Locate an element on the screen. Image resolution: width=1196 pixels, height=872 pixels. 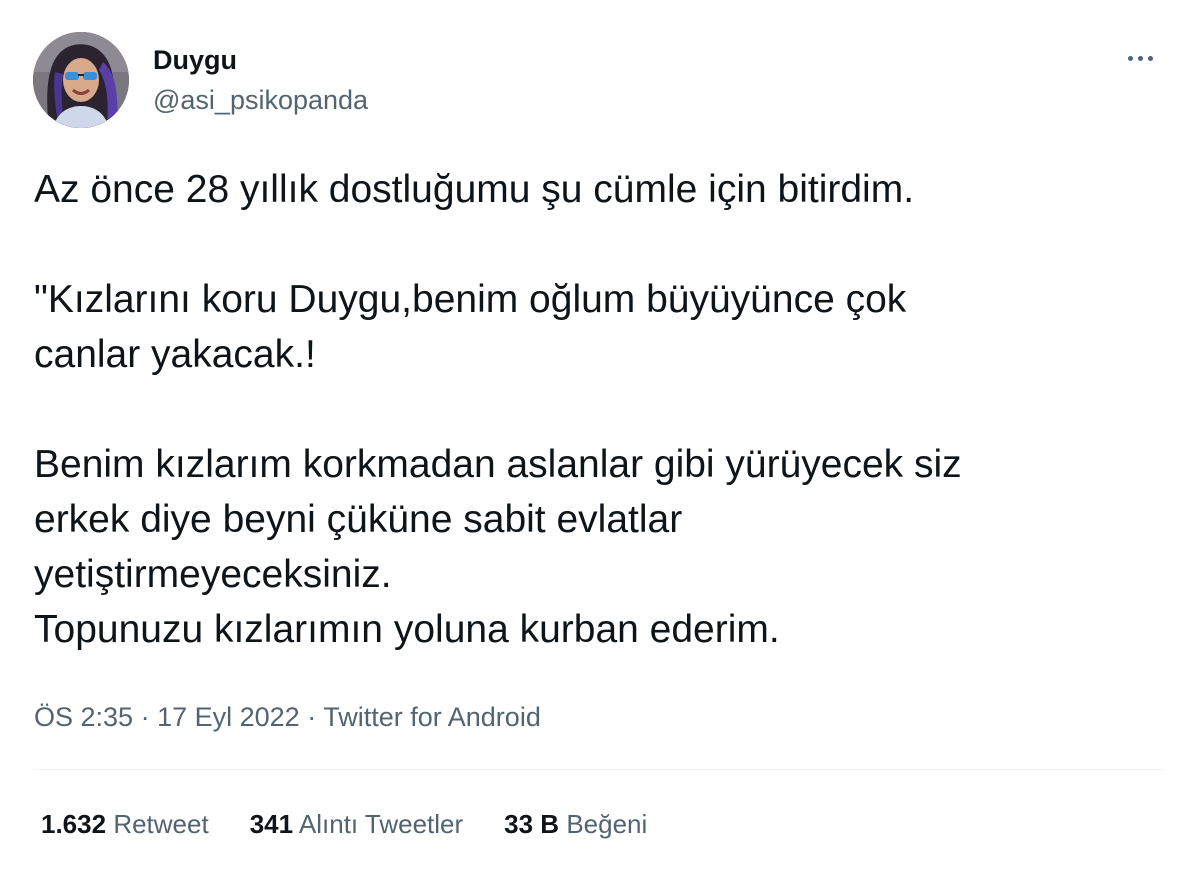
more-options-button is located at coordinates (1140, 58).